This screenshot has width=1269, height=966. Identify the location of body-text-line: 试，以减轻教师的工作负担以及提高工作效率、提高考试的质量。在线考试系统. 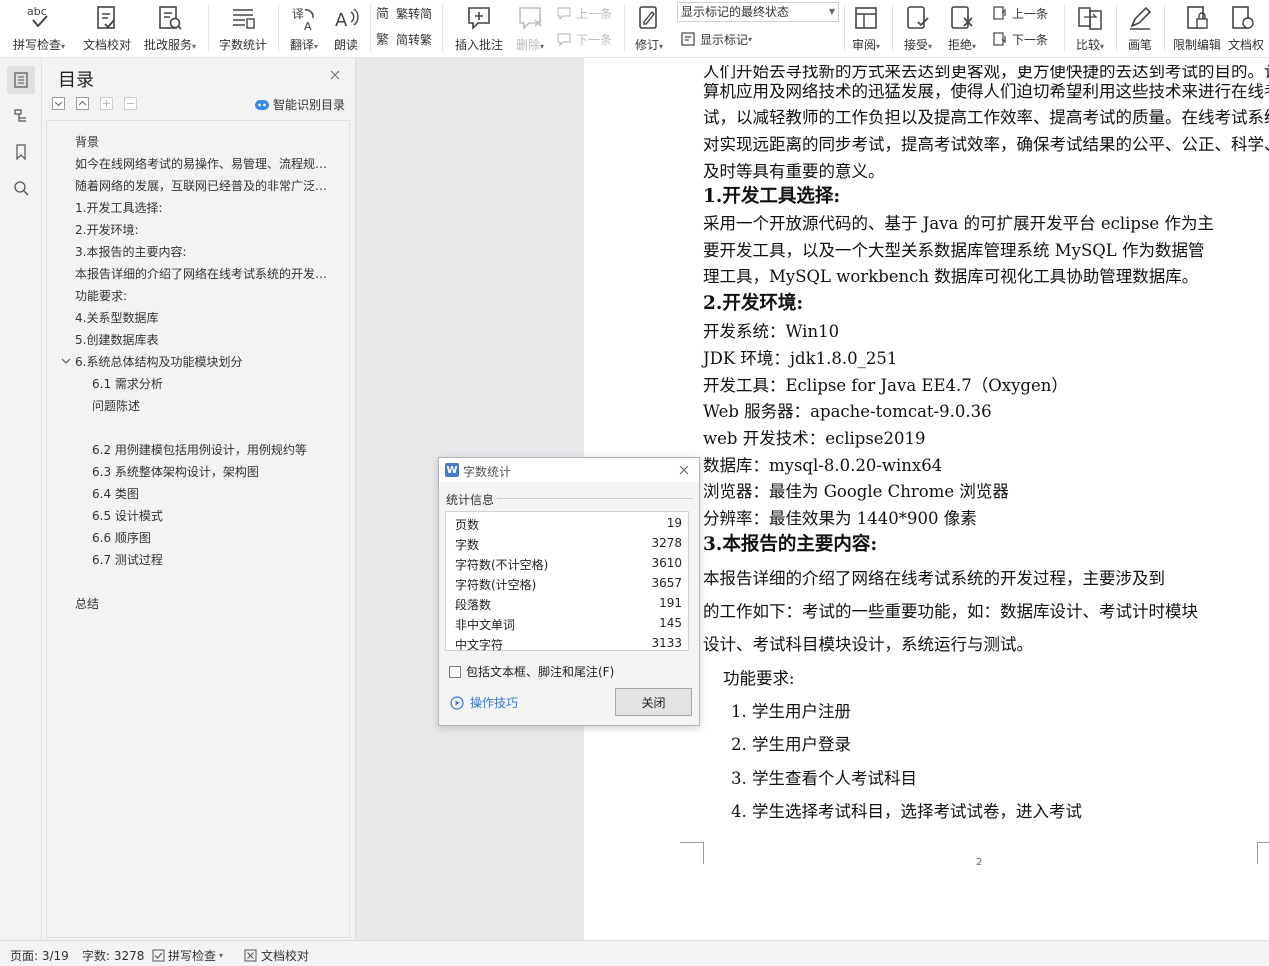
(986, 117).